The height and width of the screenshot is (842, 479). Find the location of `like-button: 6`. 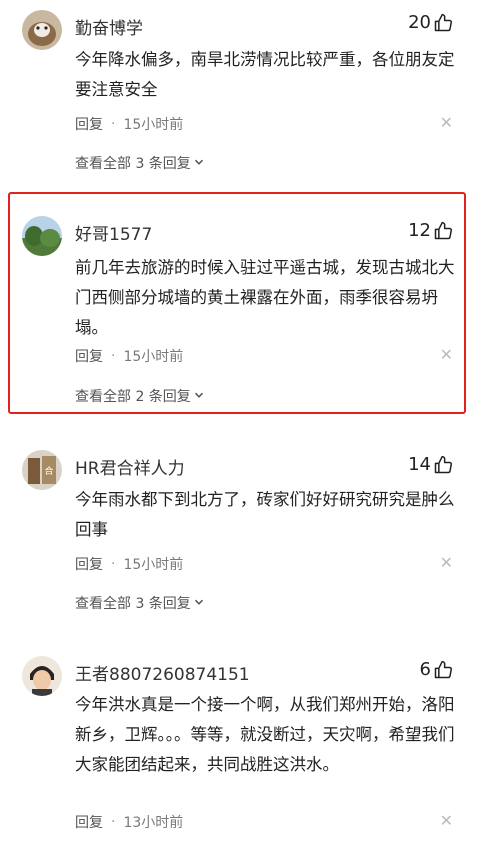

like-button: 6 is located at coordinates (436, 669).